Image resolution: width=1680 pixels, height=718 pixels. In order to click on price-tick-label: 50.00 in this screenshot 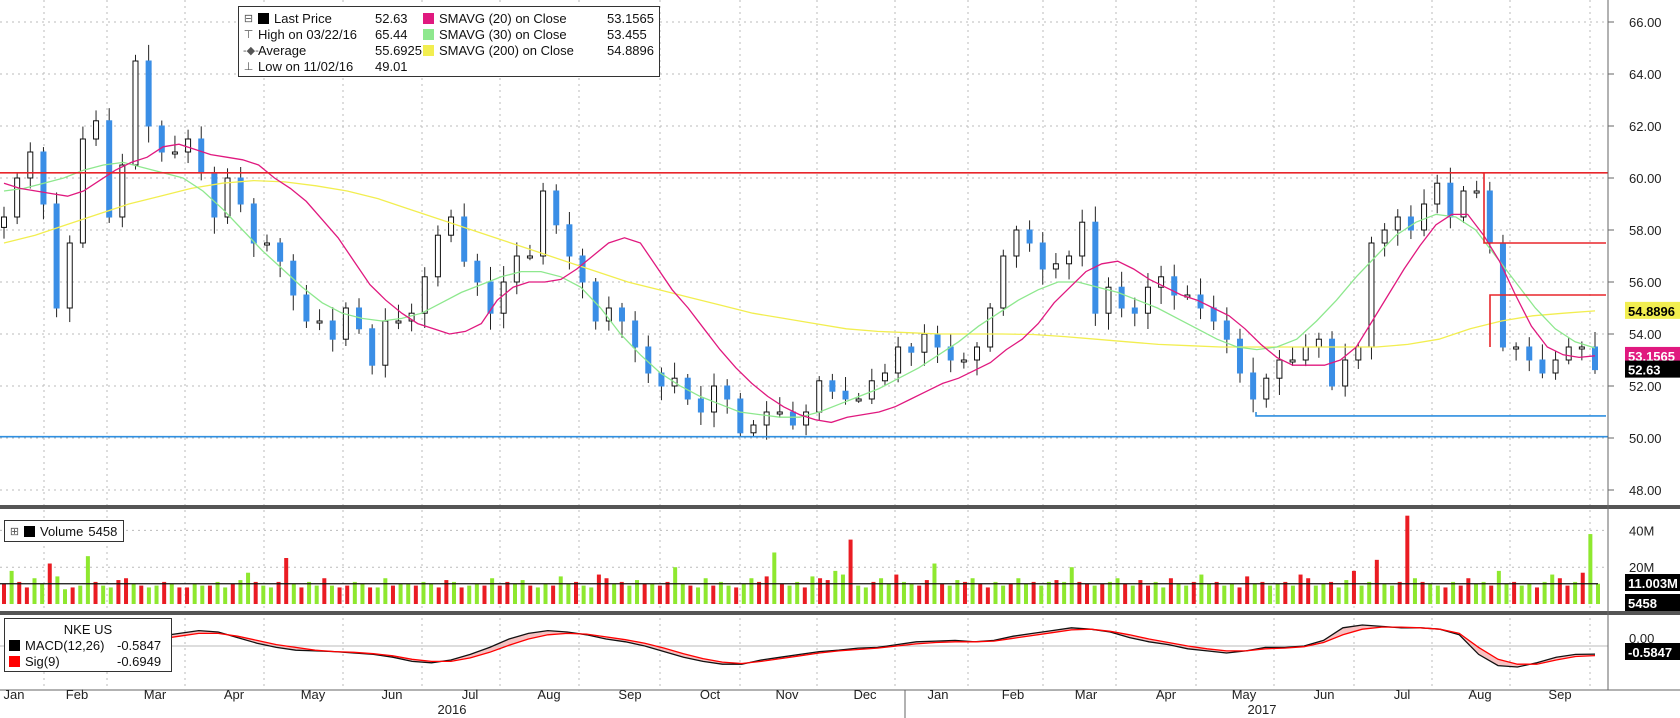, I will do `click(1645, 438)`.